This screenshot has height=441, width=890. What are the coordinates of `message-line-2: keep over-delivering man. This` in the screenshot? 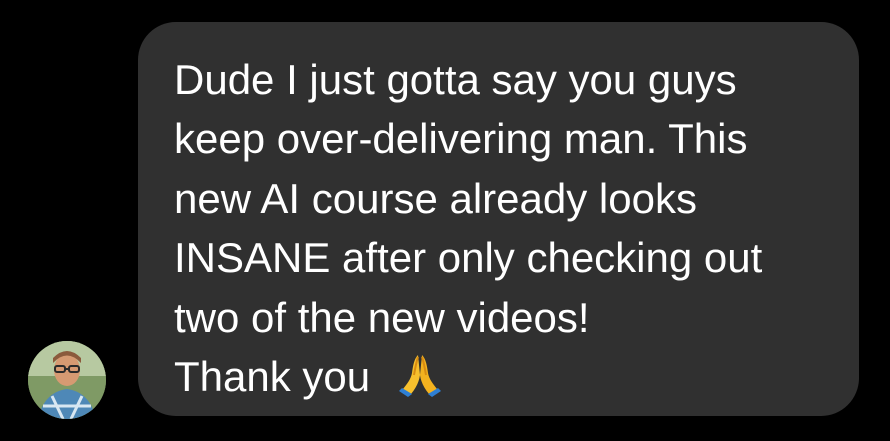 It's located at (461, 139).